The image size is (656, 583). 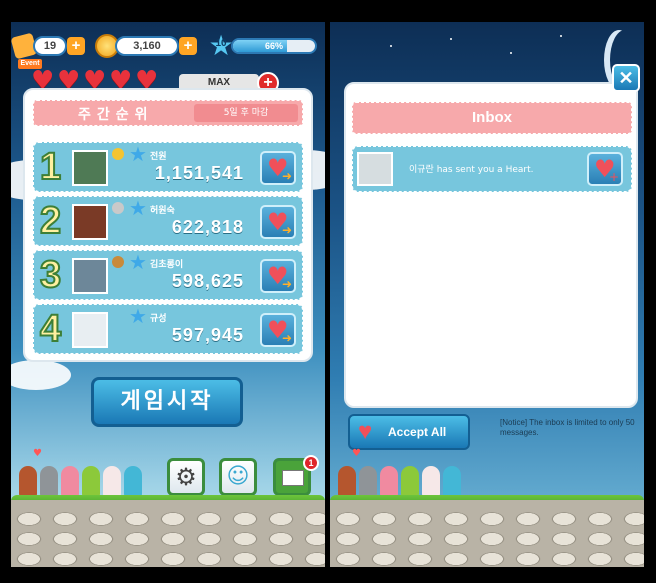 What do you see at coordinates (168, 329) in the screenshot?
I see `ranking-row: 4 ★ 규성 597,945 ♥ ➜` at bounding box center [168, 329].